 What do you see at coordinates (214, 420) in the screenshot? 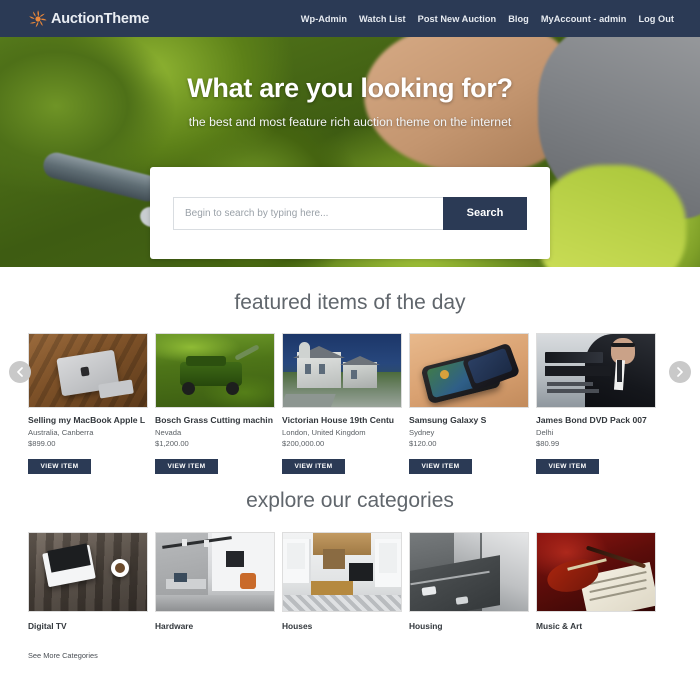
I see `item-title: Bosch Grass Cutting machin` at bounding box center [214, 420].